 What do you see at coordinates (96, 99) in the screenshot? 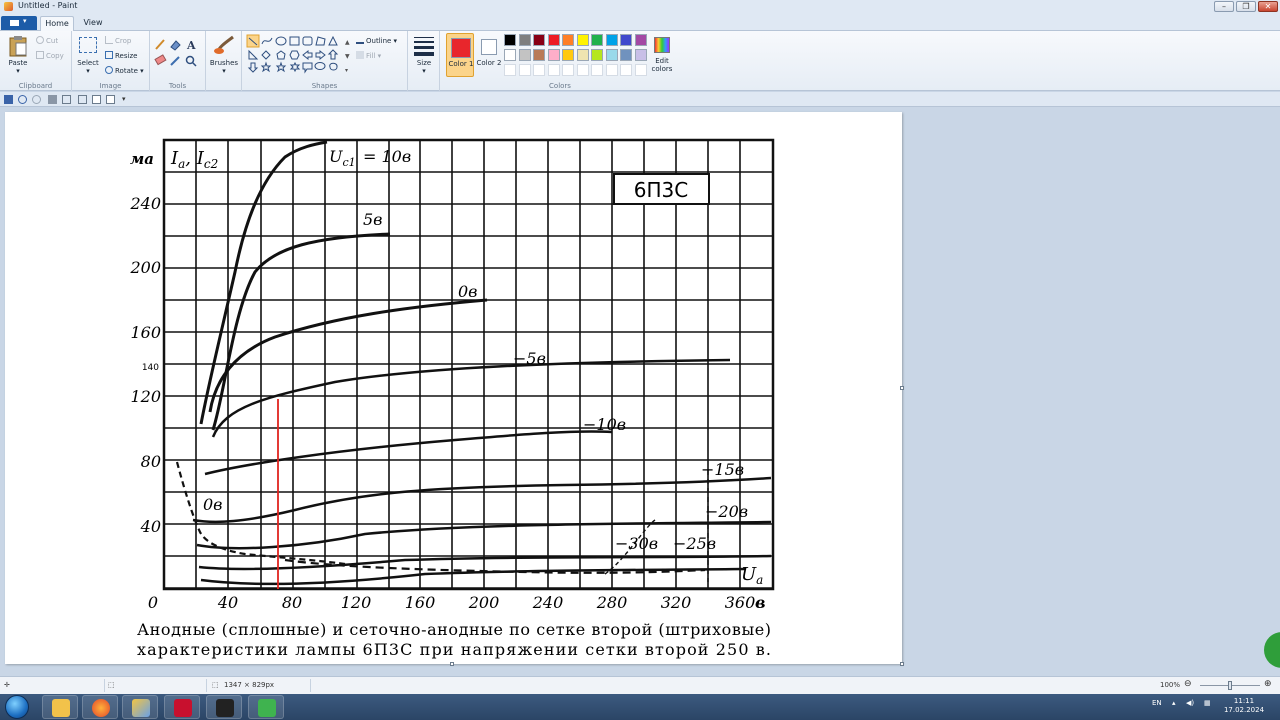
I see `new-icon` at bounding box center [96, 99].